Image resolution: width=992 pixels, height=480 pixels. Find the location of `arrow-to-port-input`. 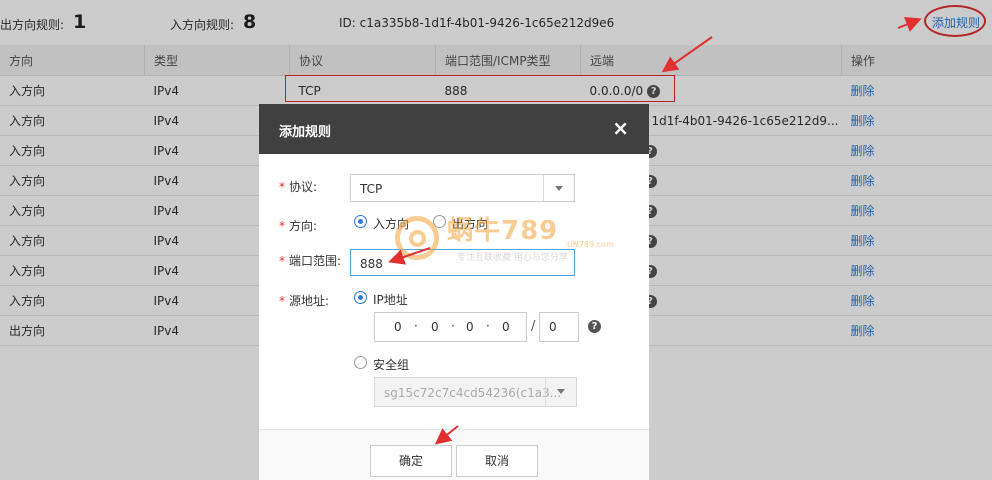

arrow-to-port-input is located at coordinates (409, 256).